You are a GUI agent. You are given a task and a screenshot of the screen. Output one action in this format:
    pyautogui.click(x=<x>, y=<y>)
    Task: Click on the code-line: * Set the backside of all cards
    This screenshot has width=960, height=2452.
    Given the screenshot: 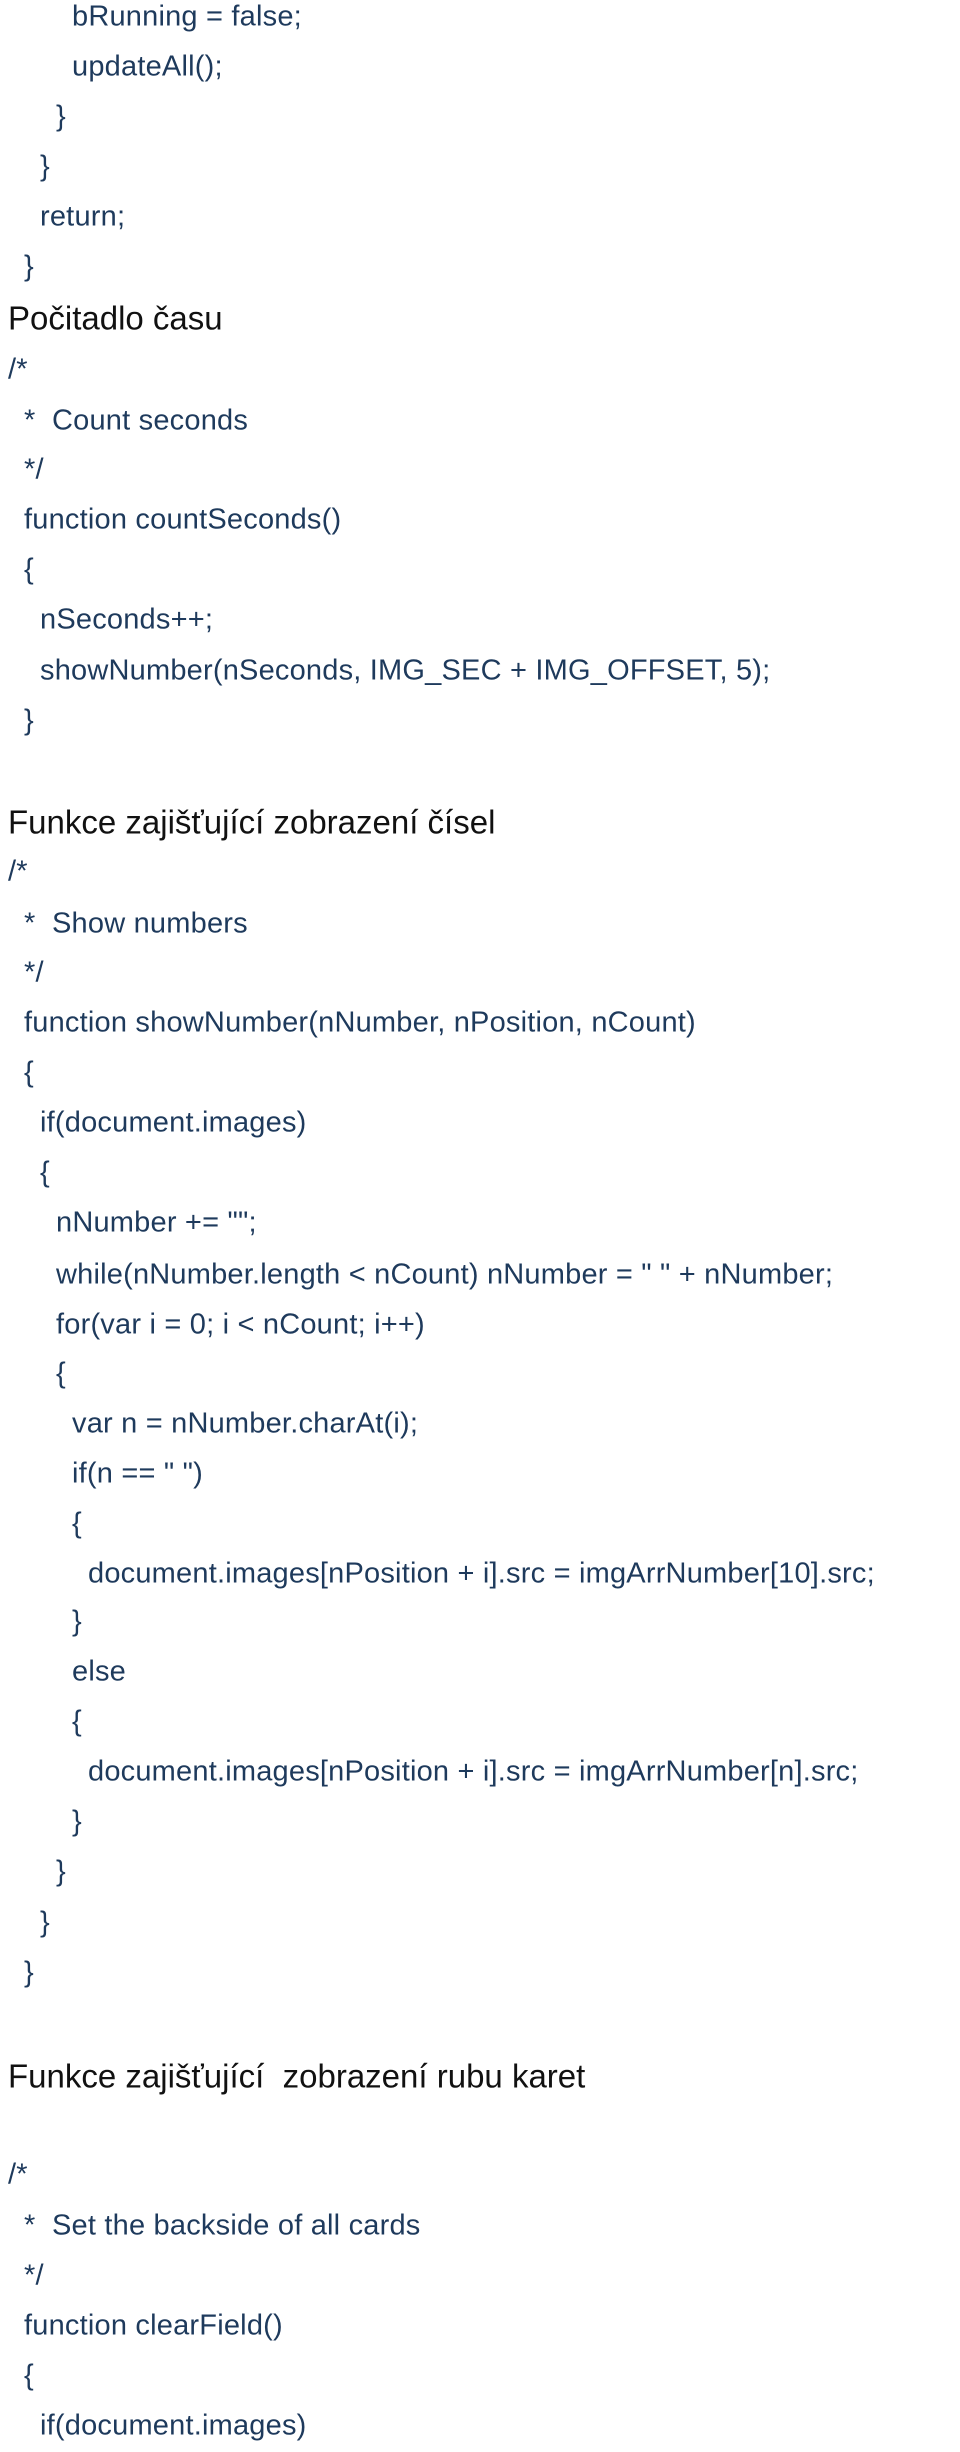 What is the action you would take?
    pyautogui.click(x=222, y=2225)
    